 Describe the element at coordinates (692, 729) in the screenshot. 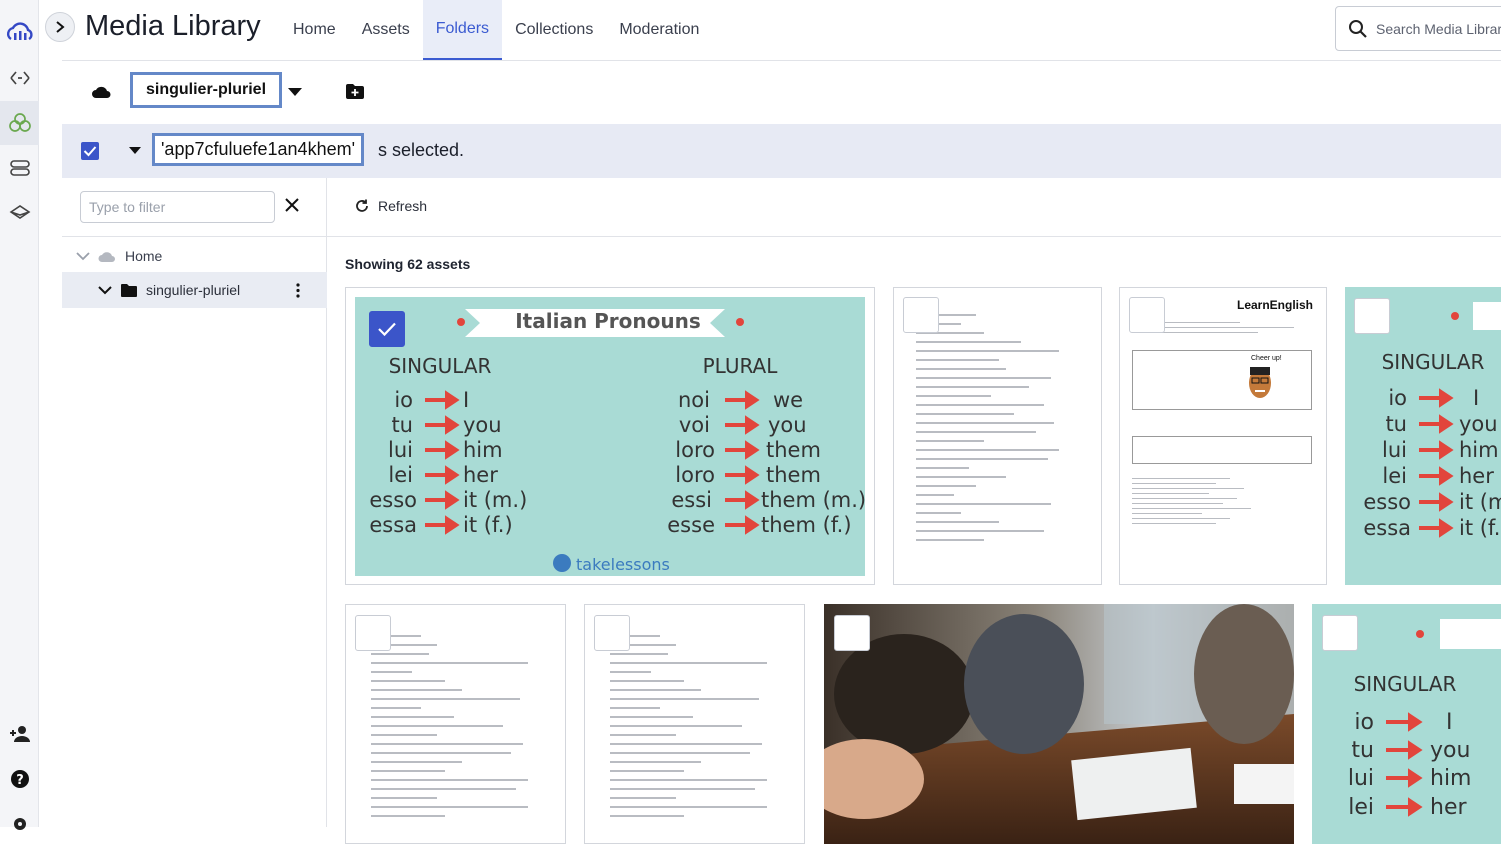

I see `document-thumbnail` at that location.